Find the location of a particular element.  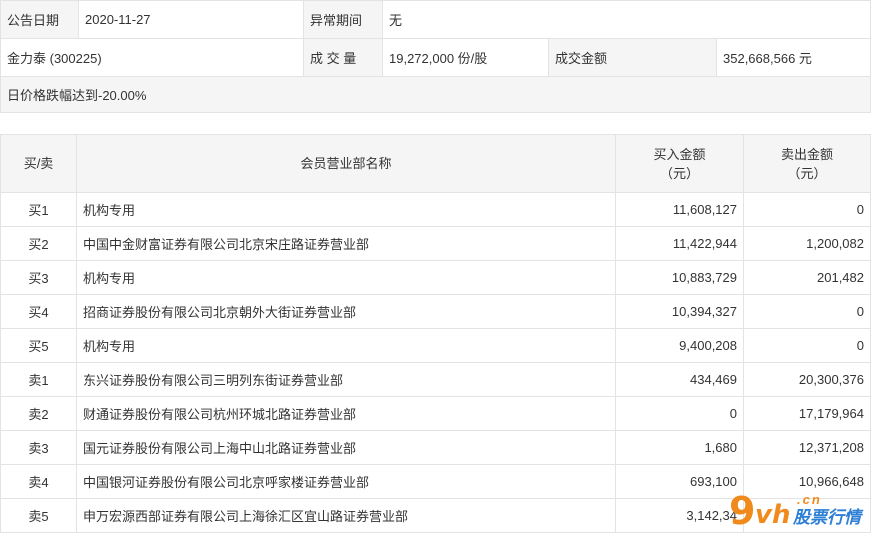

abnormal-period-value: 无 is located at coordinates (626, 19).